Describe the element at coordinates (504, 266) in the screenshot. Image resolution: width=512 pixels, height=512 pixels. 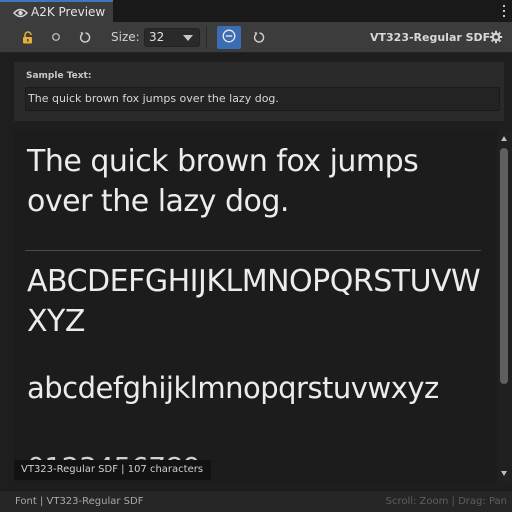
I see `scrollbar-thumb` at that location.